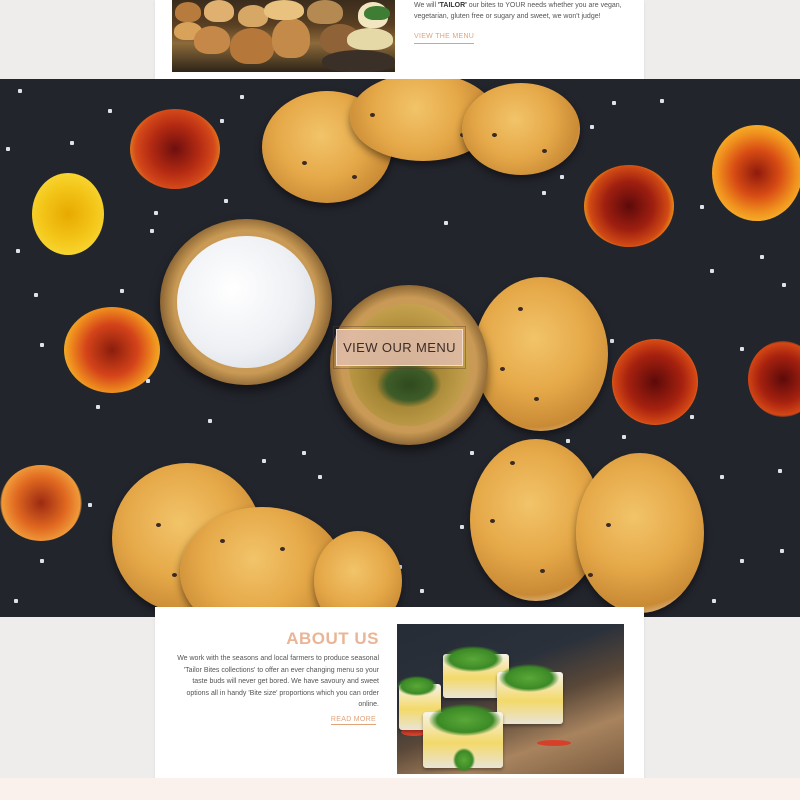 This screenshot has height=800, width=800. Describe the element at coordinates (400, 789) in the screenshot. I see `footer-strip` at that location.